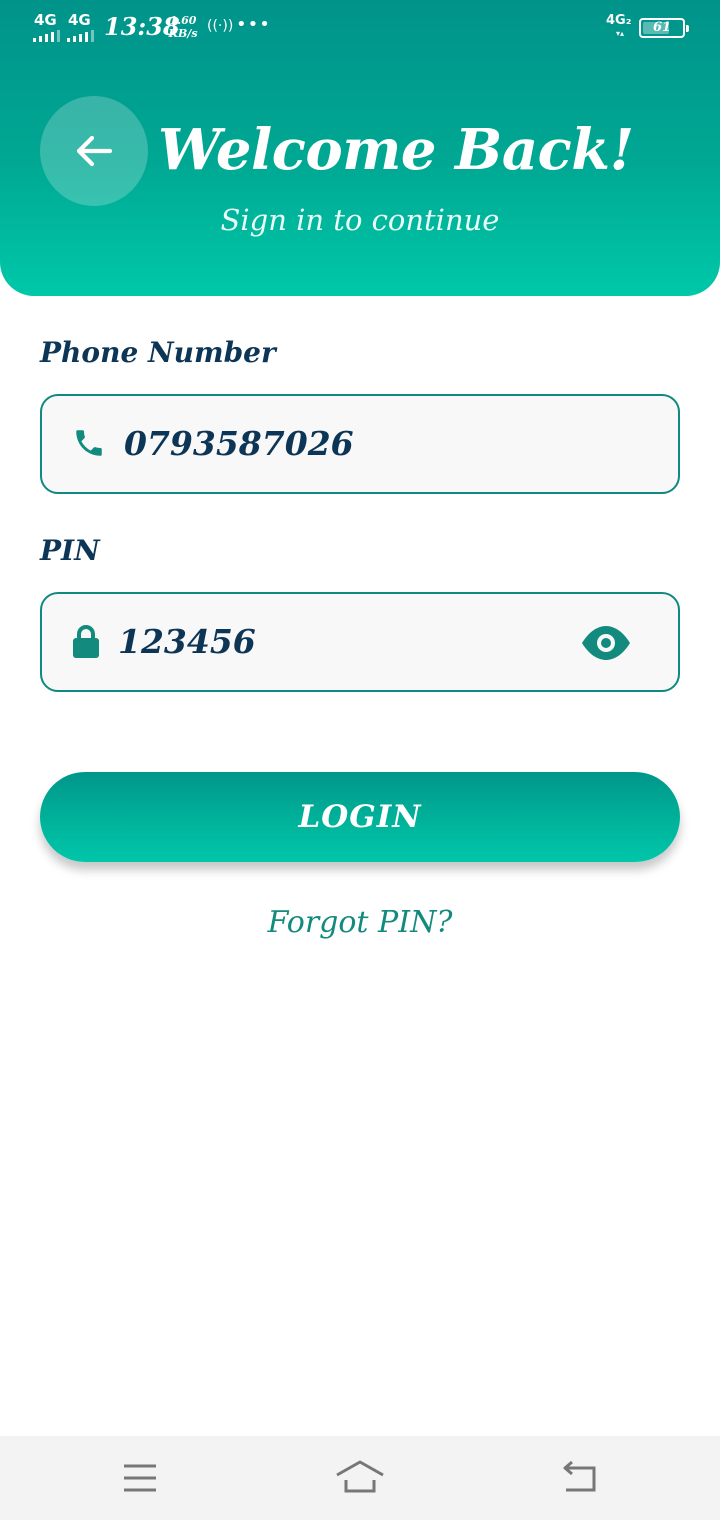  Describe the element at coordinates (45, 20) in the screenshot. I see `network-type-1: 4G` at that location.